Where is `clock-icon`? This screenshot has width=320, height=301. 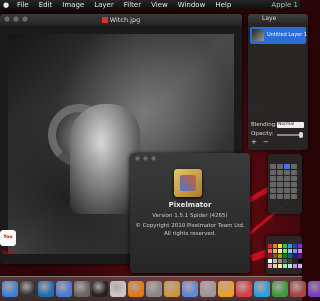
clock-icon is located at coordinates (118, 289).